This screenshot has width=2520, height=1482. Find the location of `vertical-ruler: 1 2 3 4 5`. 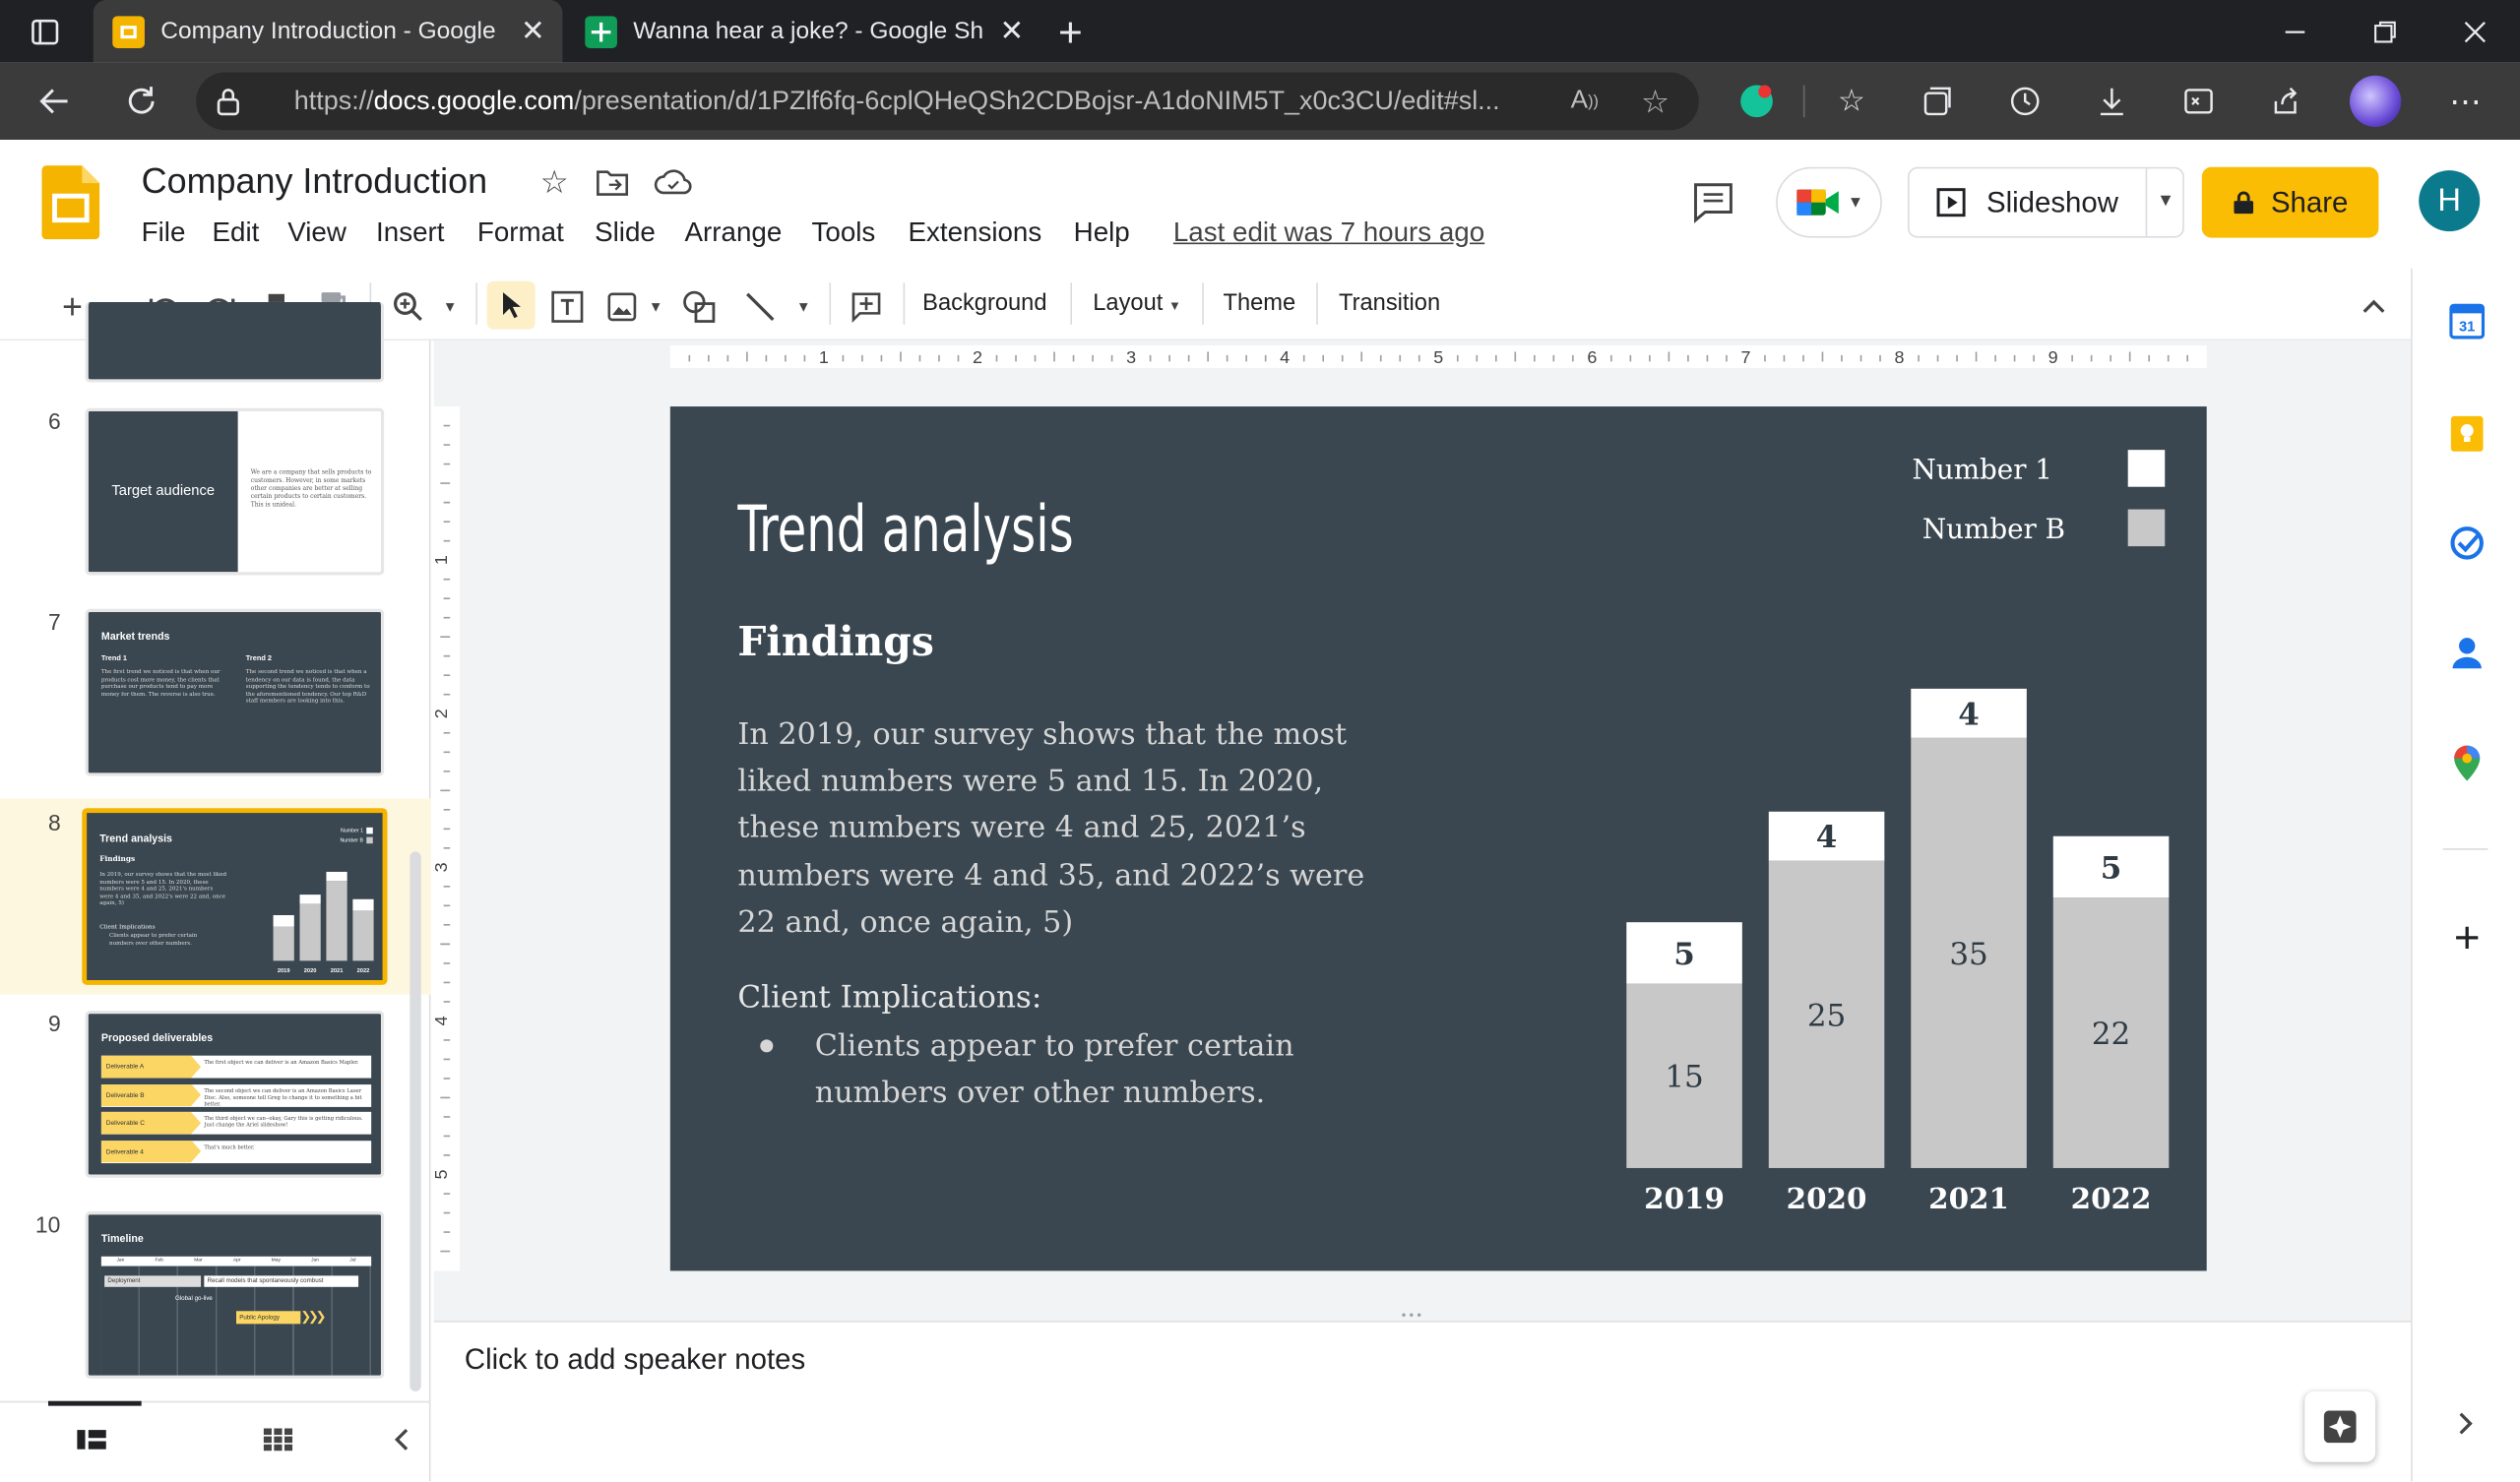

vertical-ruler: 1 2 3 4 5 is located at coordinates (446, 838).